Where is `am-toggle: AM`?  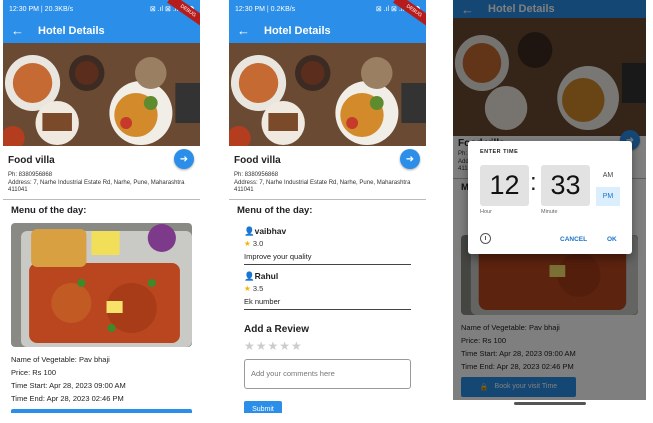 am-toggle: AM is located at coordinates (608, 175).